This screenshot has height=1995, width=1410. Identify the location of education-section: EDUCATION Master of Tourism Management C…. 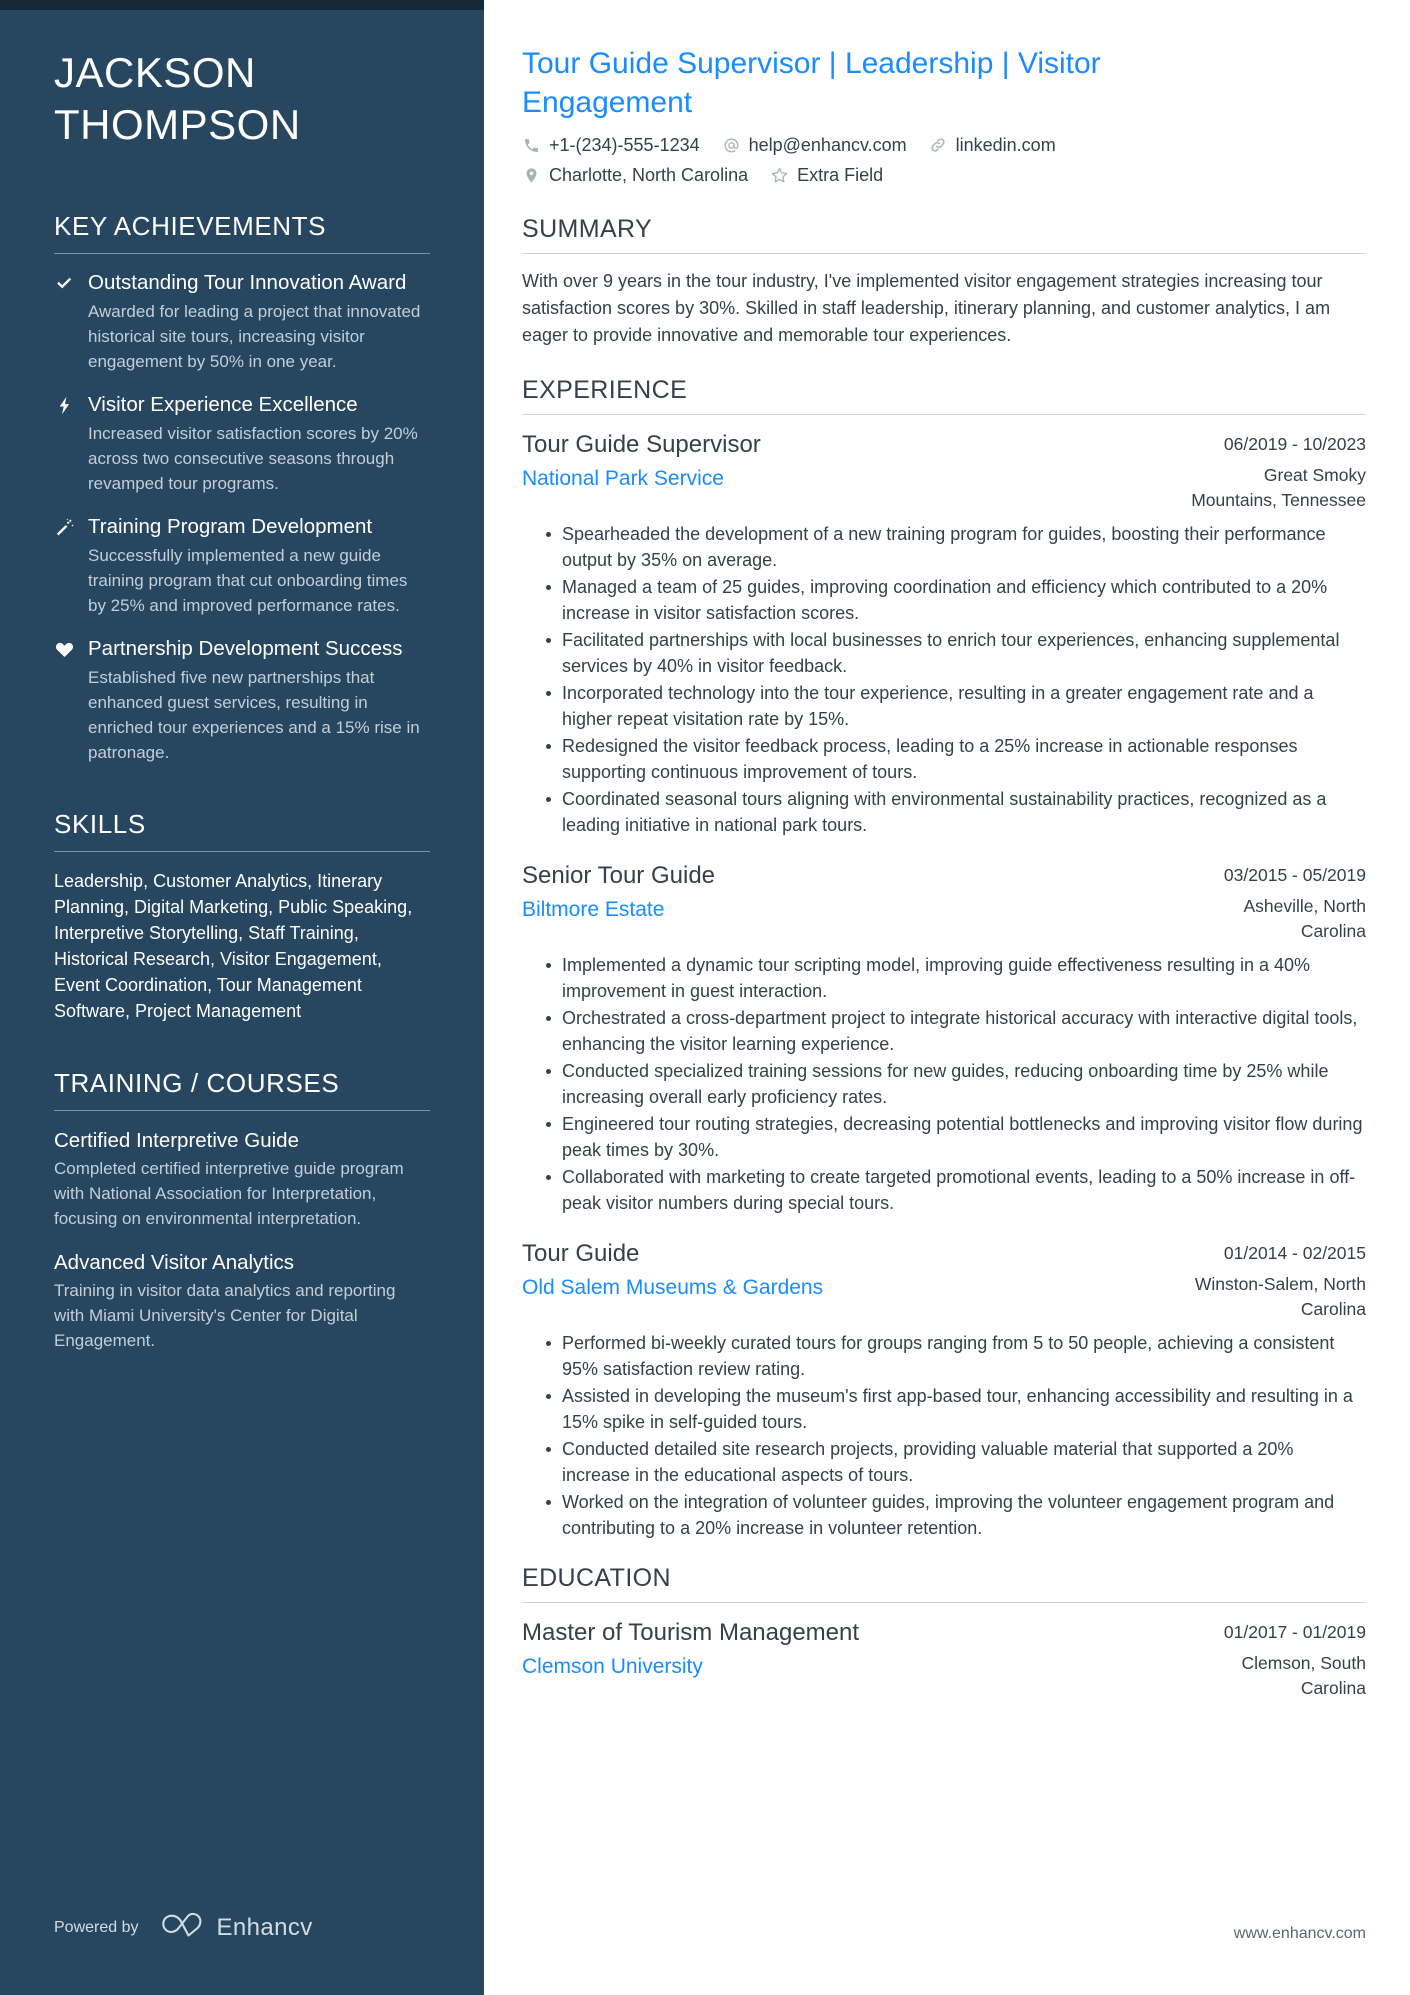
(944, 1632).